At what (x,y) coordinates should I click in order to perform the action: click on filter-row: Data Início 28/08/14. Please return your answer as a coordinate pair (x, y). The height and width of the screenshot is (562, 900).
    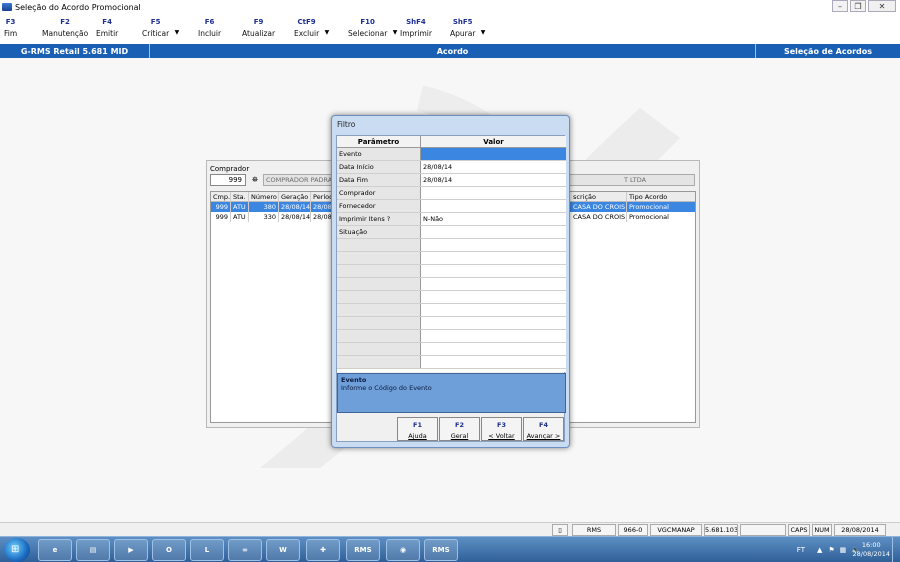
    Looking at the image, I should click on (451, 167).